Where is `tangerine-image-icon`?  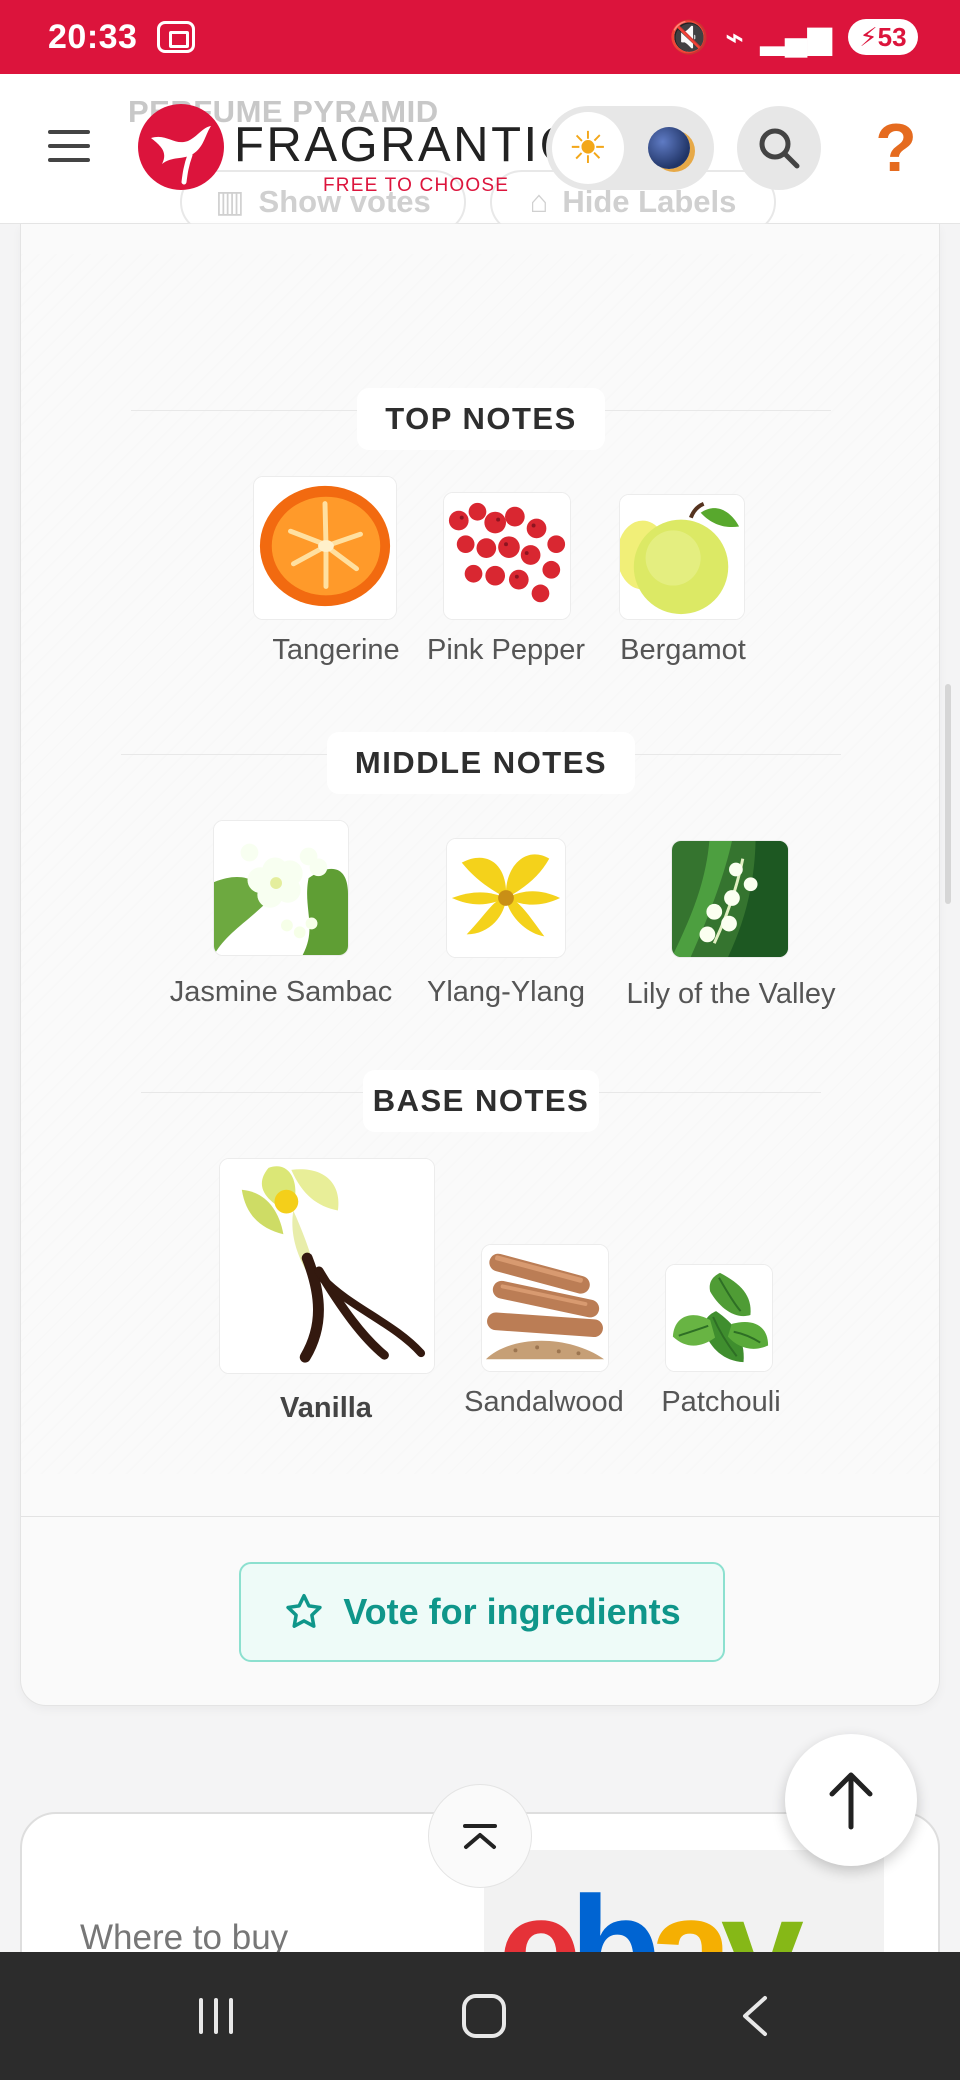 tangerine-image-icon is located at coordinates (325, 548).